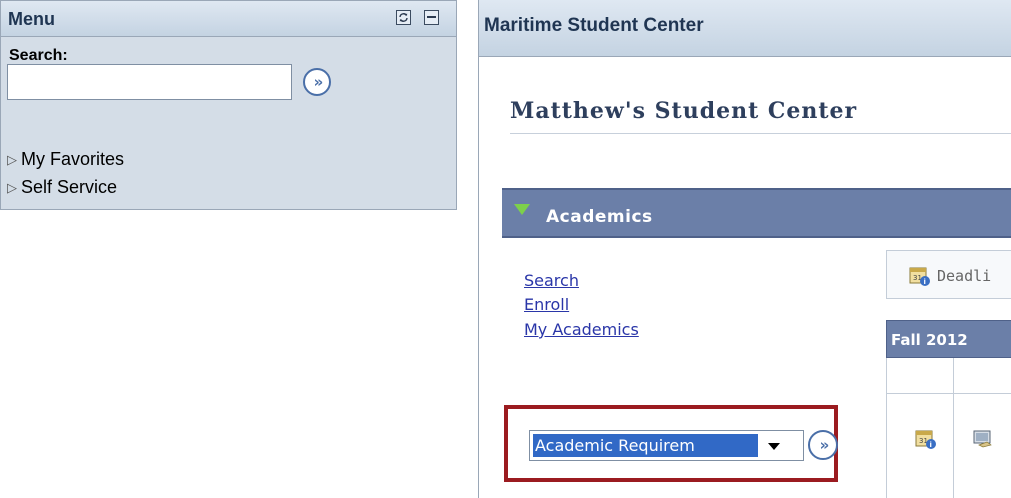  I want to click on expand-triangle-icon, so click(522, 209).